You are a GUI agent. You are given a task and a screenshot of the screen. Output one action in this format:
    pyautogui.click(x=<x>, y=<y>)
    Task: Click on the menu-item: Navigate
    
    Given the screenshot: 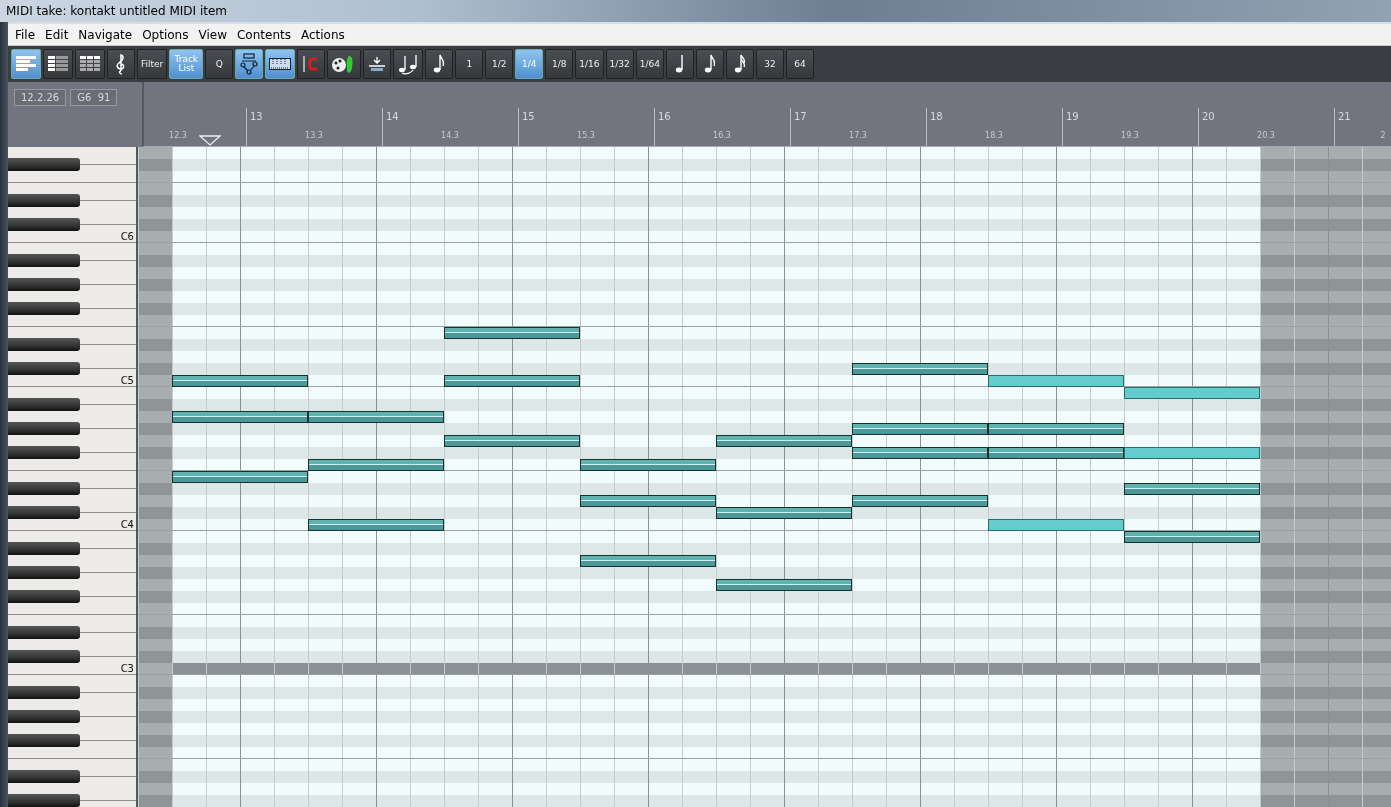 What is the action you would take?
    pyautogui.click(x=105, y=34)
    